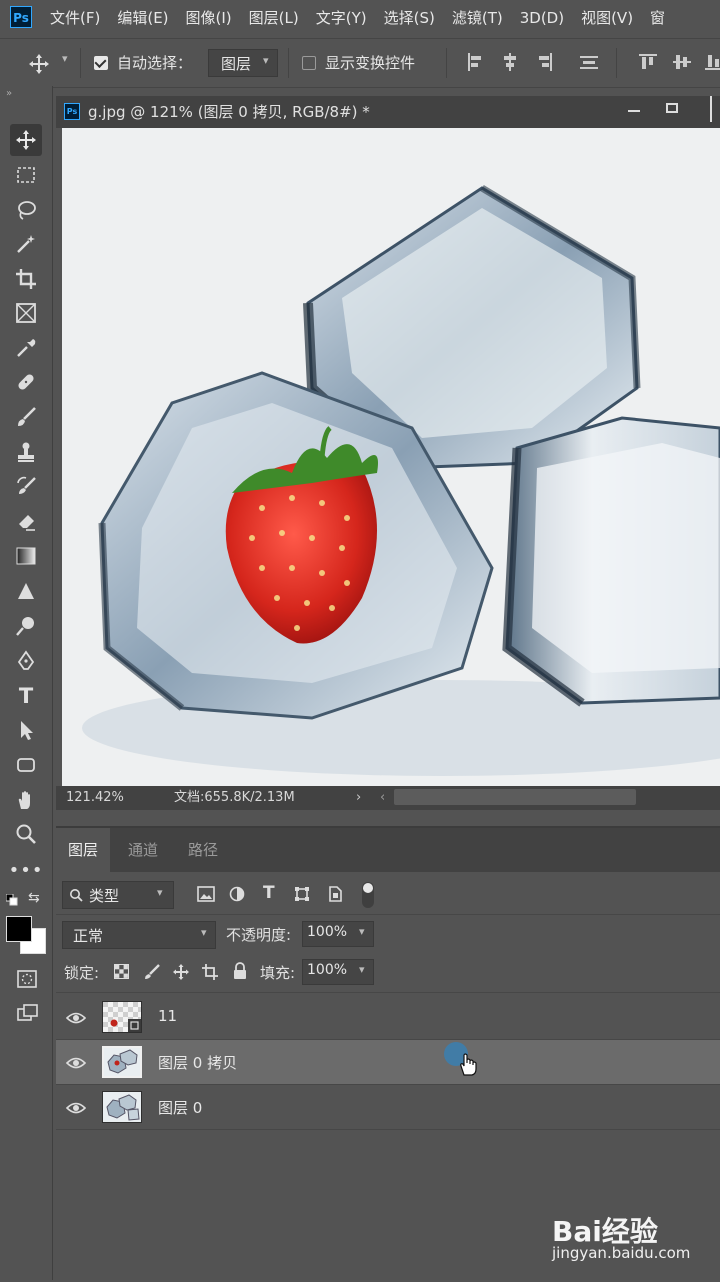 The height and width of the screenshot is (1282, 720). I want to click on menu-view: 视图(V), so click(607, 18).